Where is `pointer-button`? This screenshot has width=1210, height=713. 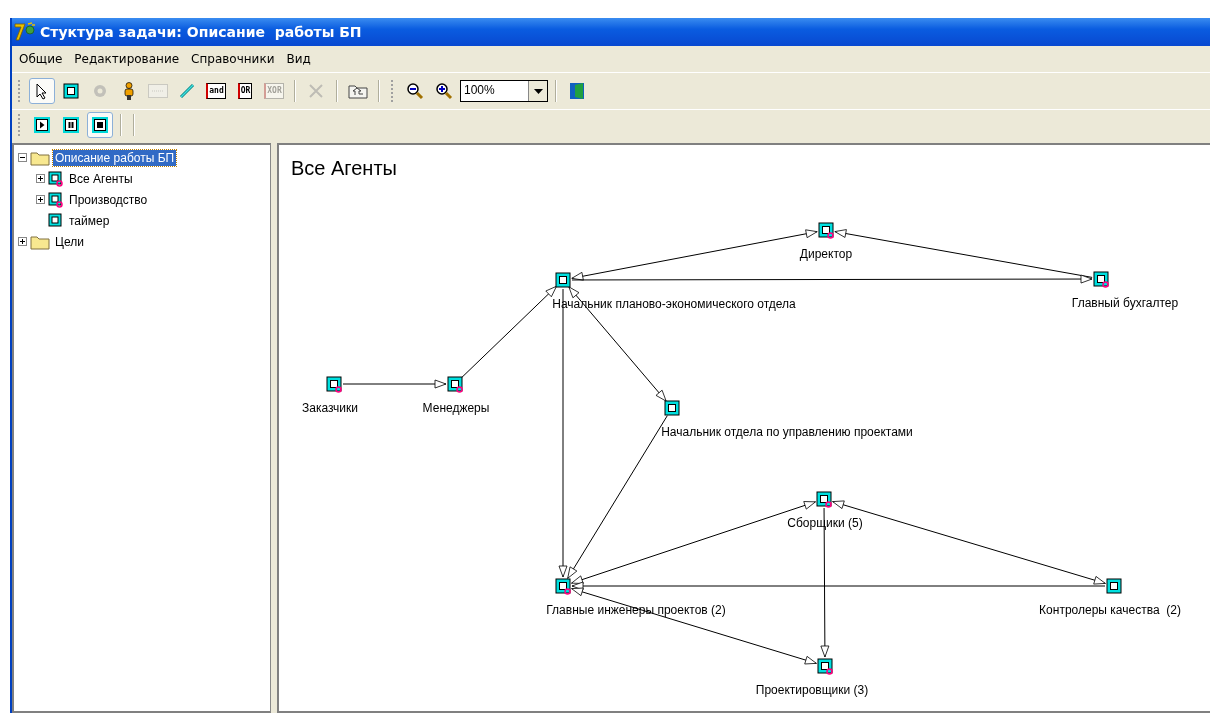
pointer-button is located at coordinates (42, 91).